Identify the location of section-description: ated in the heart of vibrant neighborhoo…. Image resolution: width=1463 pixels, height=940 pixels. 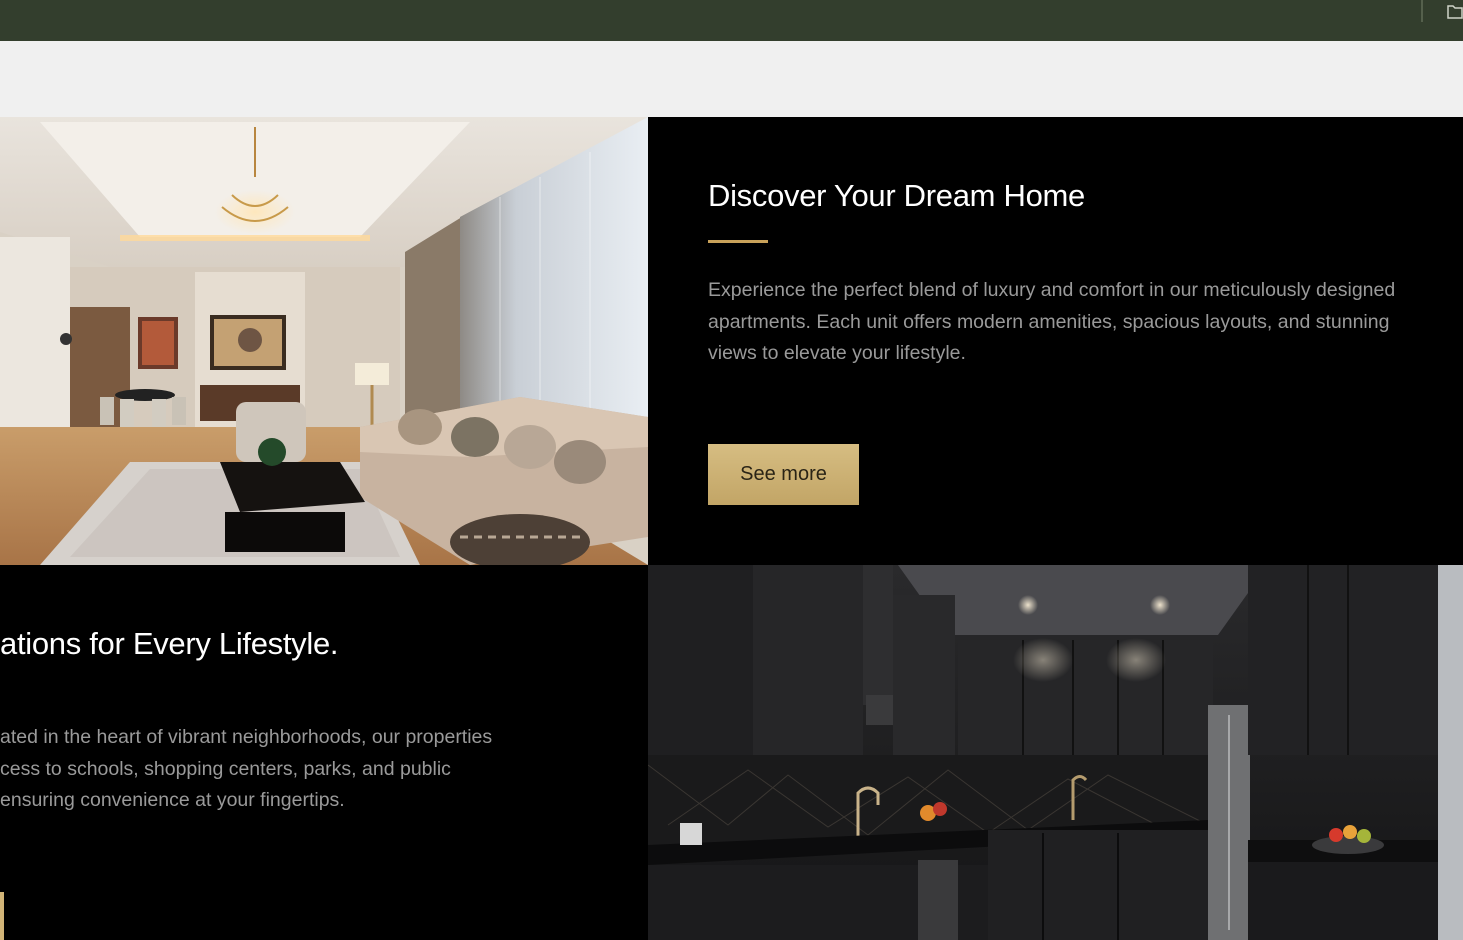
(300, 769).